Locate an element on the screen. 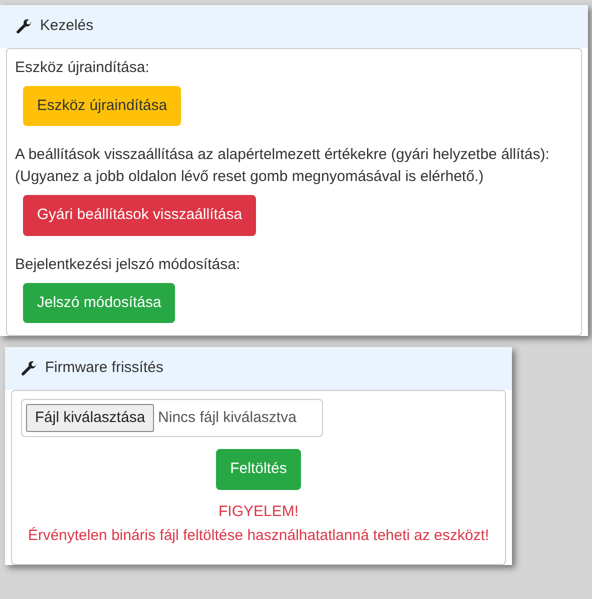 The width and height of the screenshot is (592, 599). warning-text: Érvénytelen bináris fájl feltöltése használhatatlanná teheti az eszközt! is located at coordinates (258, 536).